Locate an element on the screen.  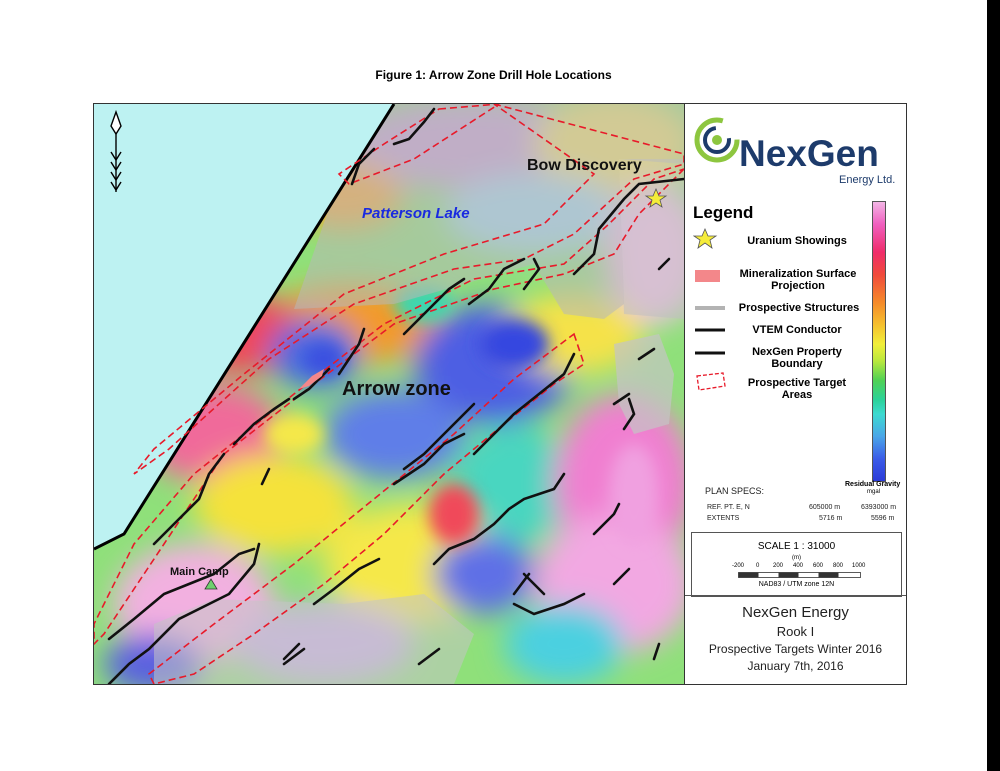
colorbar-title: Residual Gravity is located at coordinates (873, 484).